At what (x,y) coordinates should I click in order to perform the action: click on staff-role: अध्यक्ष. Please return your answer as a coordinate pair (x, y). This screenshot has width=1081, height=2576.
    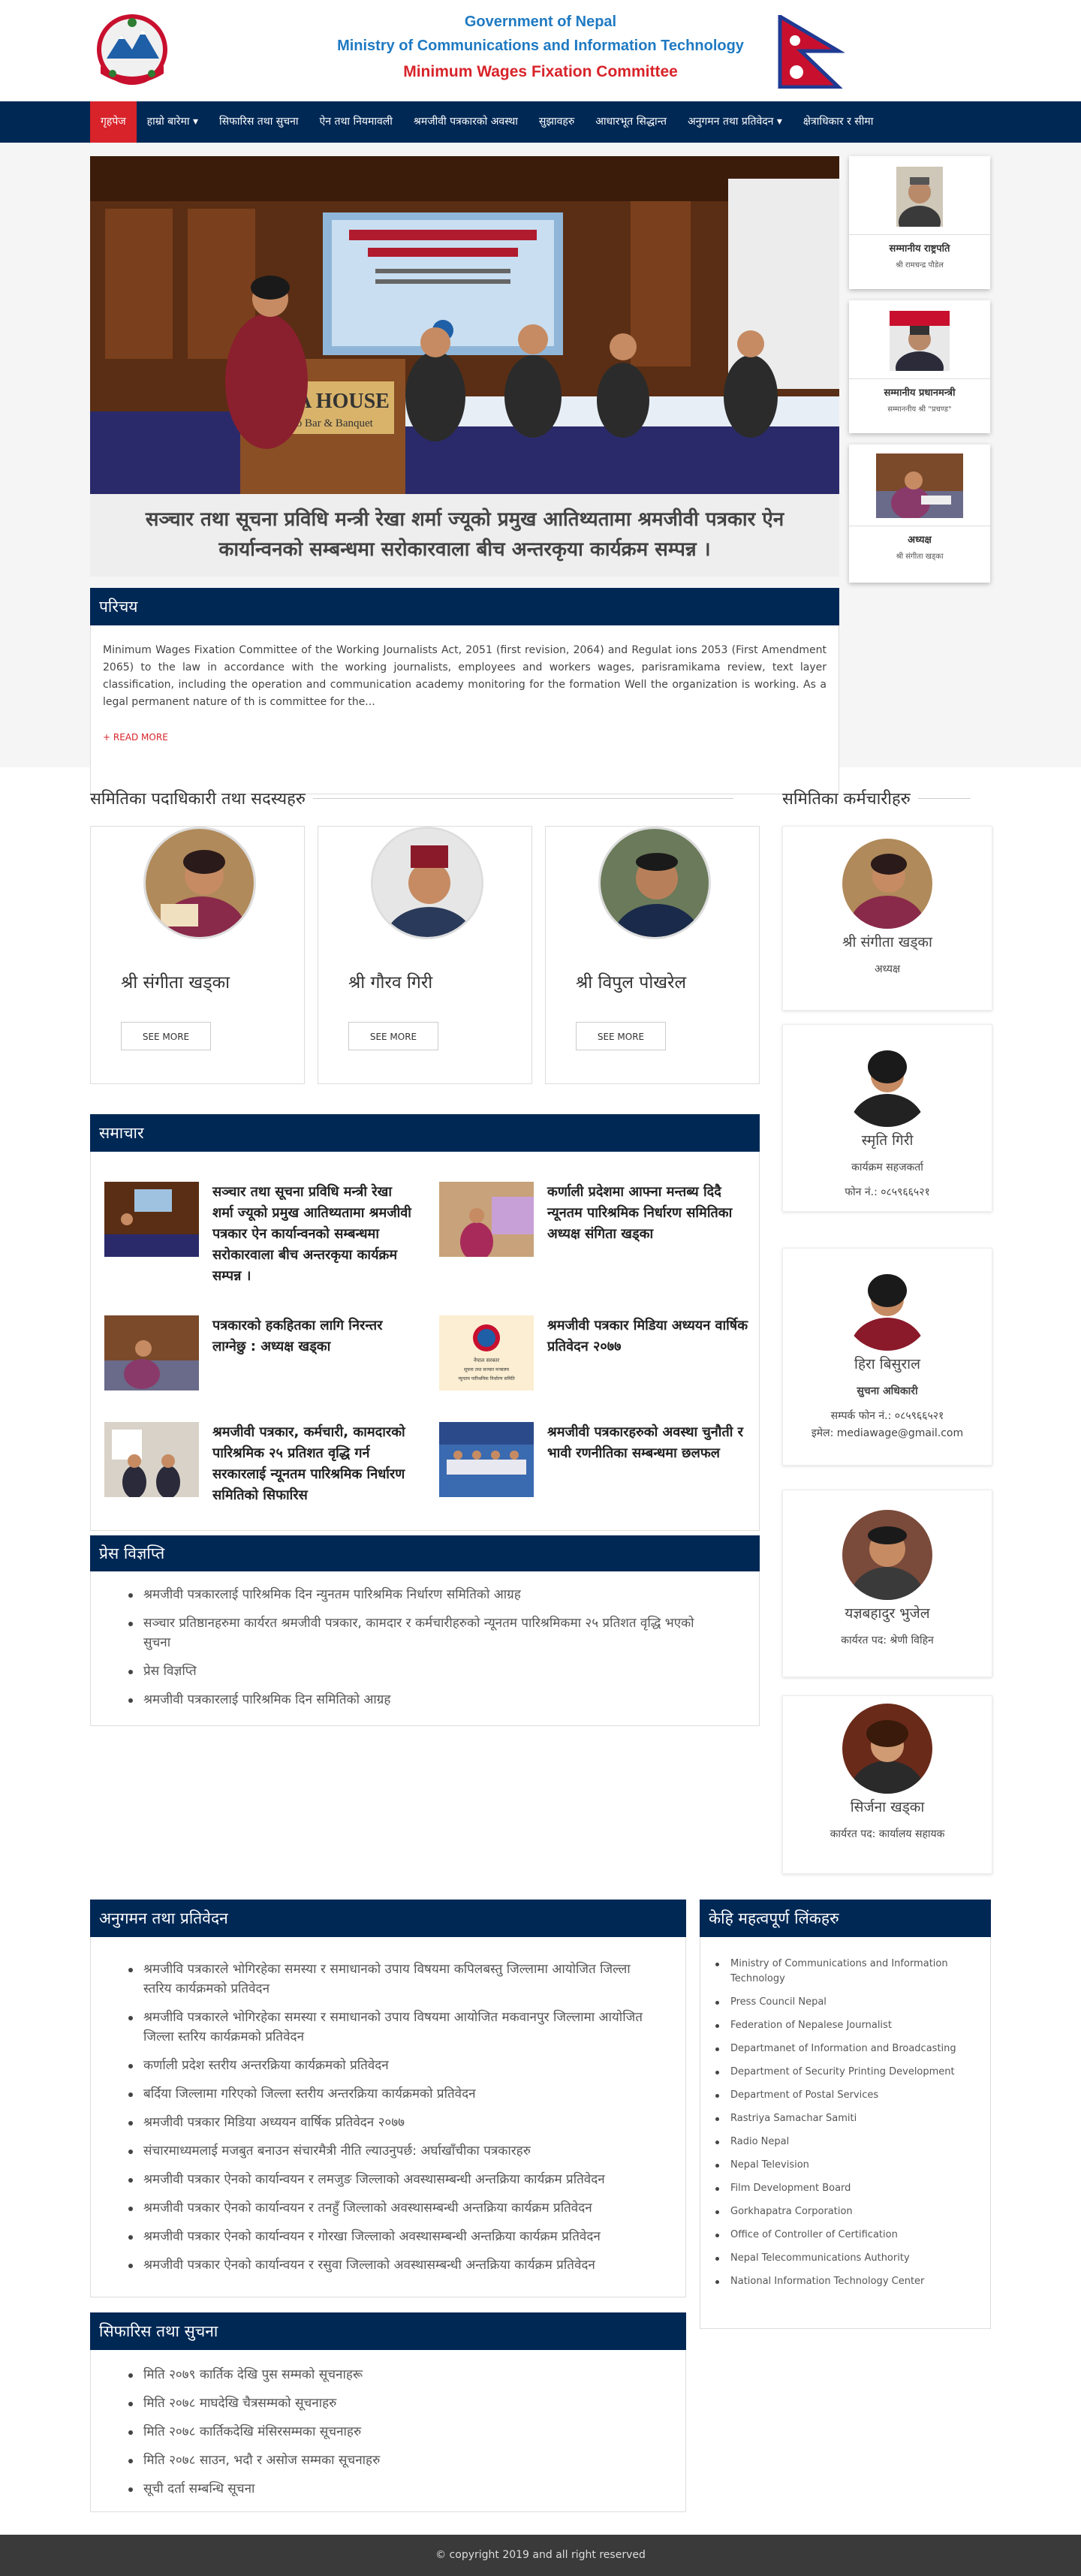
    Looking at the image, I should click on (887, 969).